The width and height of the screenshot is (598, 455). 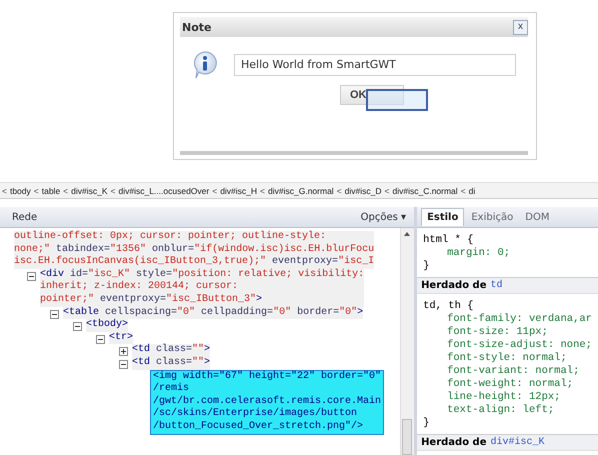 I want to click on code-node: <tbody>, so click(x=107, y=325).